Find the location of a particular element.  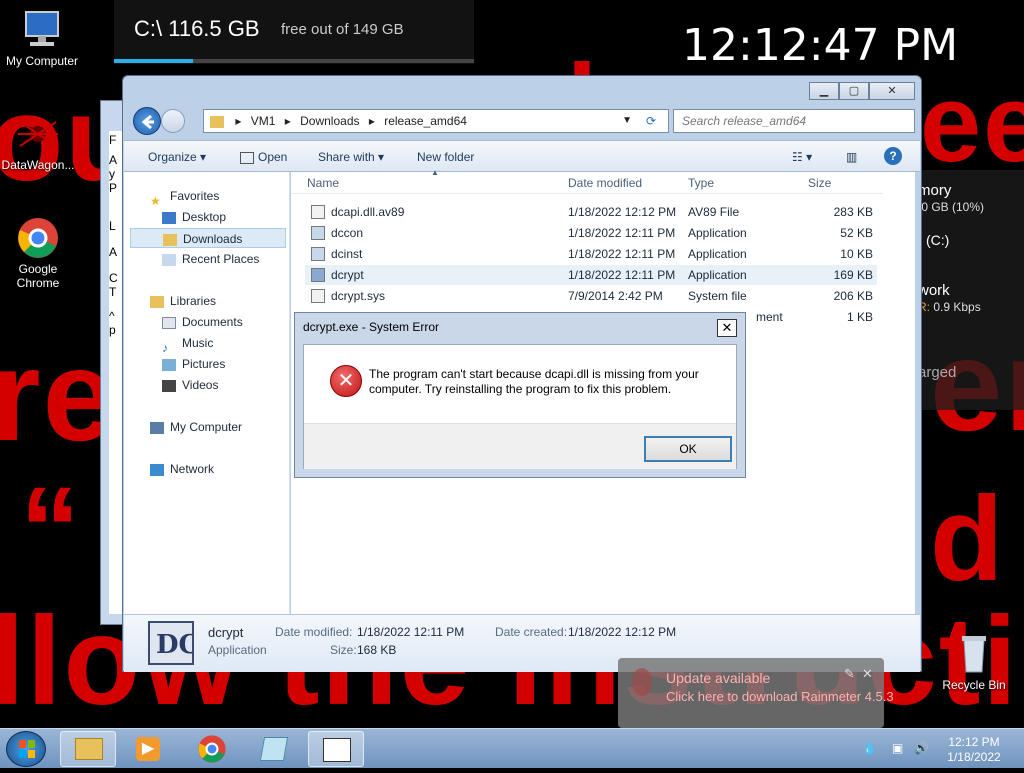

notepad-icon is located at coordinates (274, 749).